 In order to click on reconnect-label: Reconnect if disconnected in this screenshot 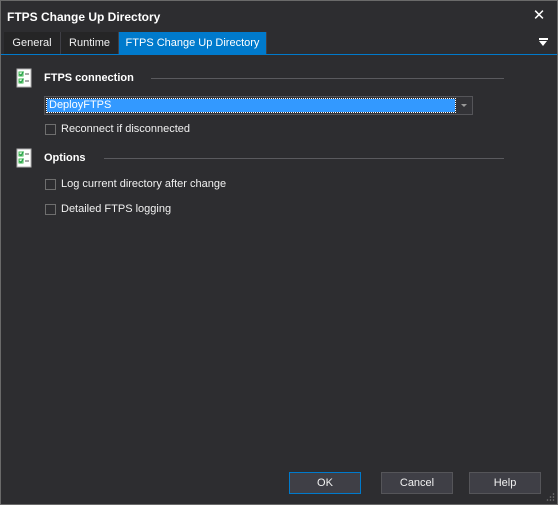, I will do `click(126, 129)`.